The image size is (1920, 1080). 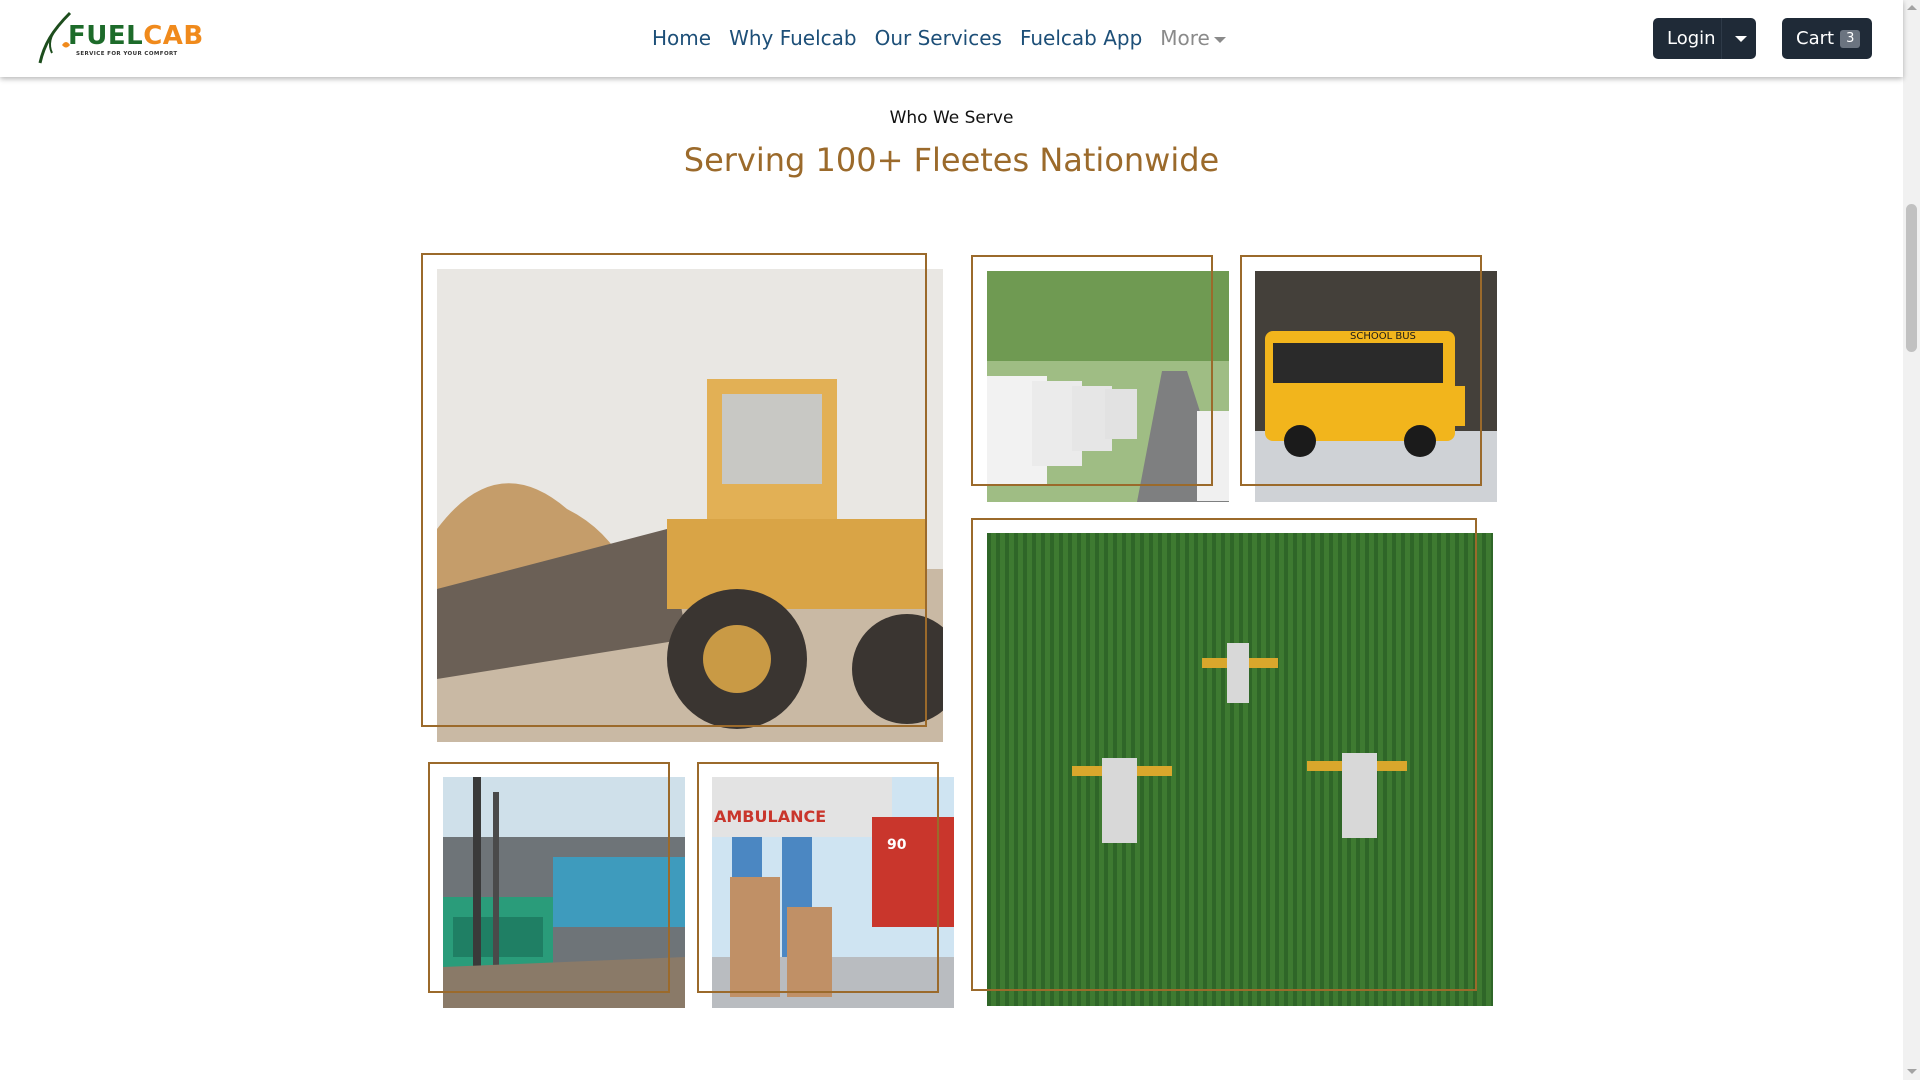 I want to click on logo-tagline: SERVICE FOR YOUR COMFORT, so click(x=127, y=54).